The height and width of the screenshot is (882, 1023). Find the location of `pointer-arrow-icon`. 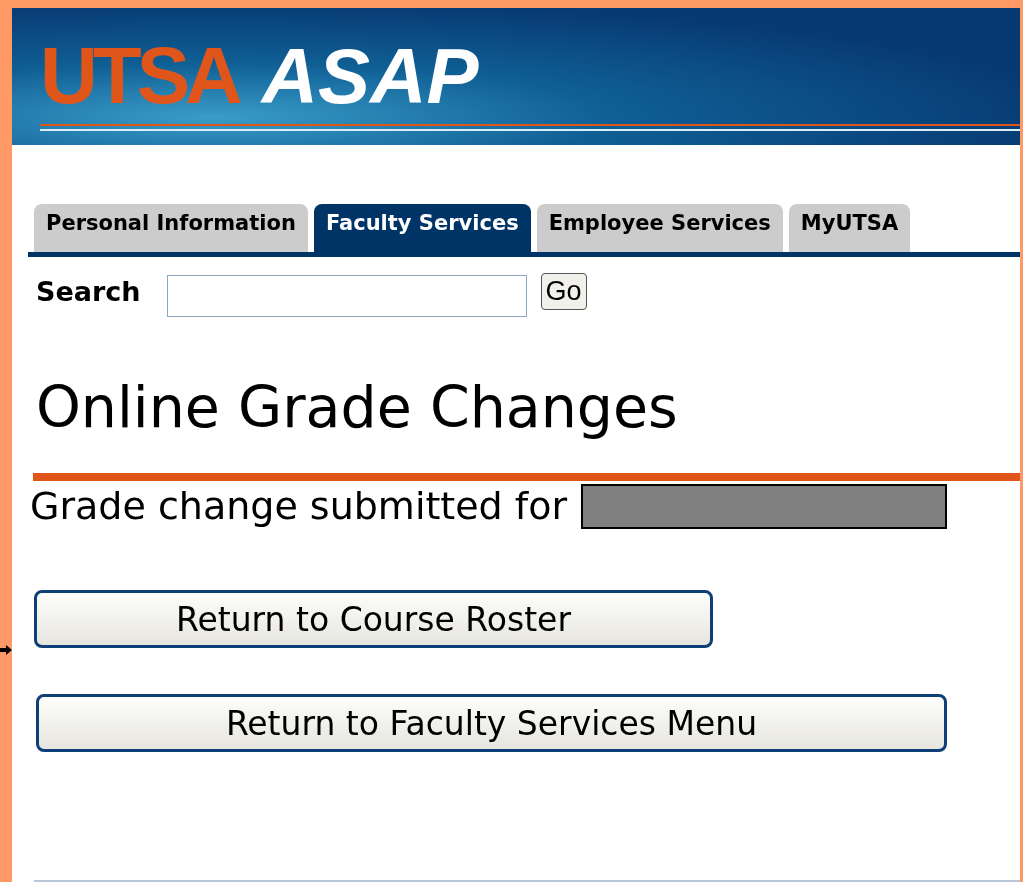

pointer-arrow-icon is located at coordinates (6, 650).